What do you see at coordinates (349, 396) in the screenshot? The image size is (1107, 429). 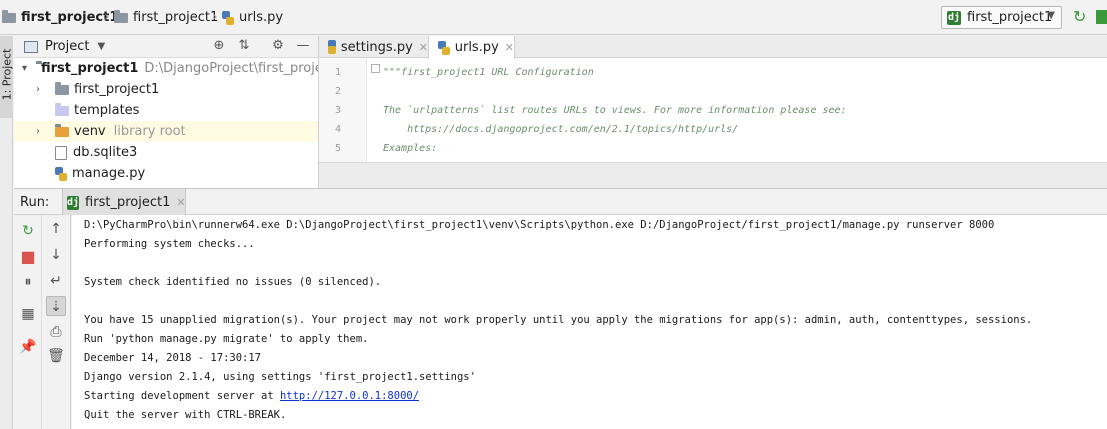 I see `server-url-link: http://127.0.0.1:8000/` at bounding box center [349, 396].